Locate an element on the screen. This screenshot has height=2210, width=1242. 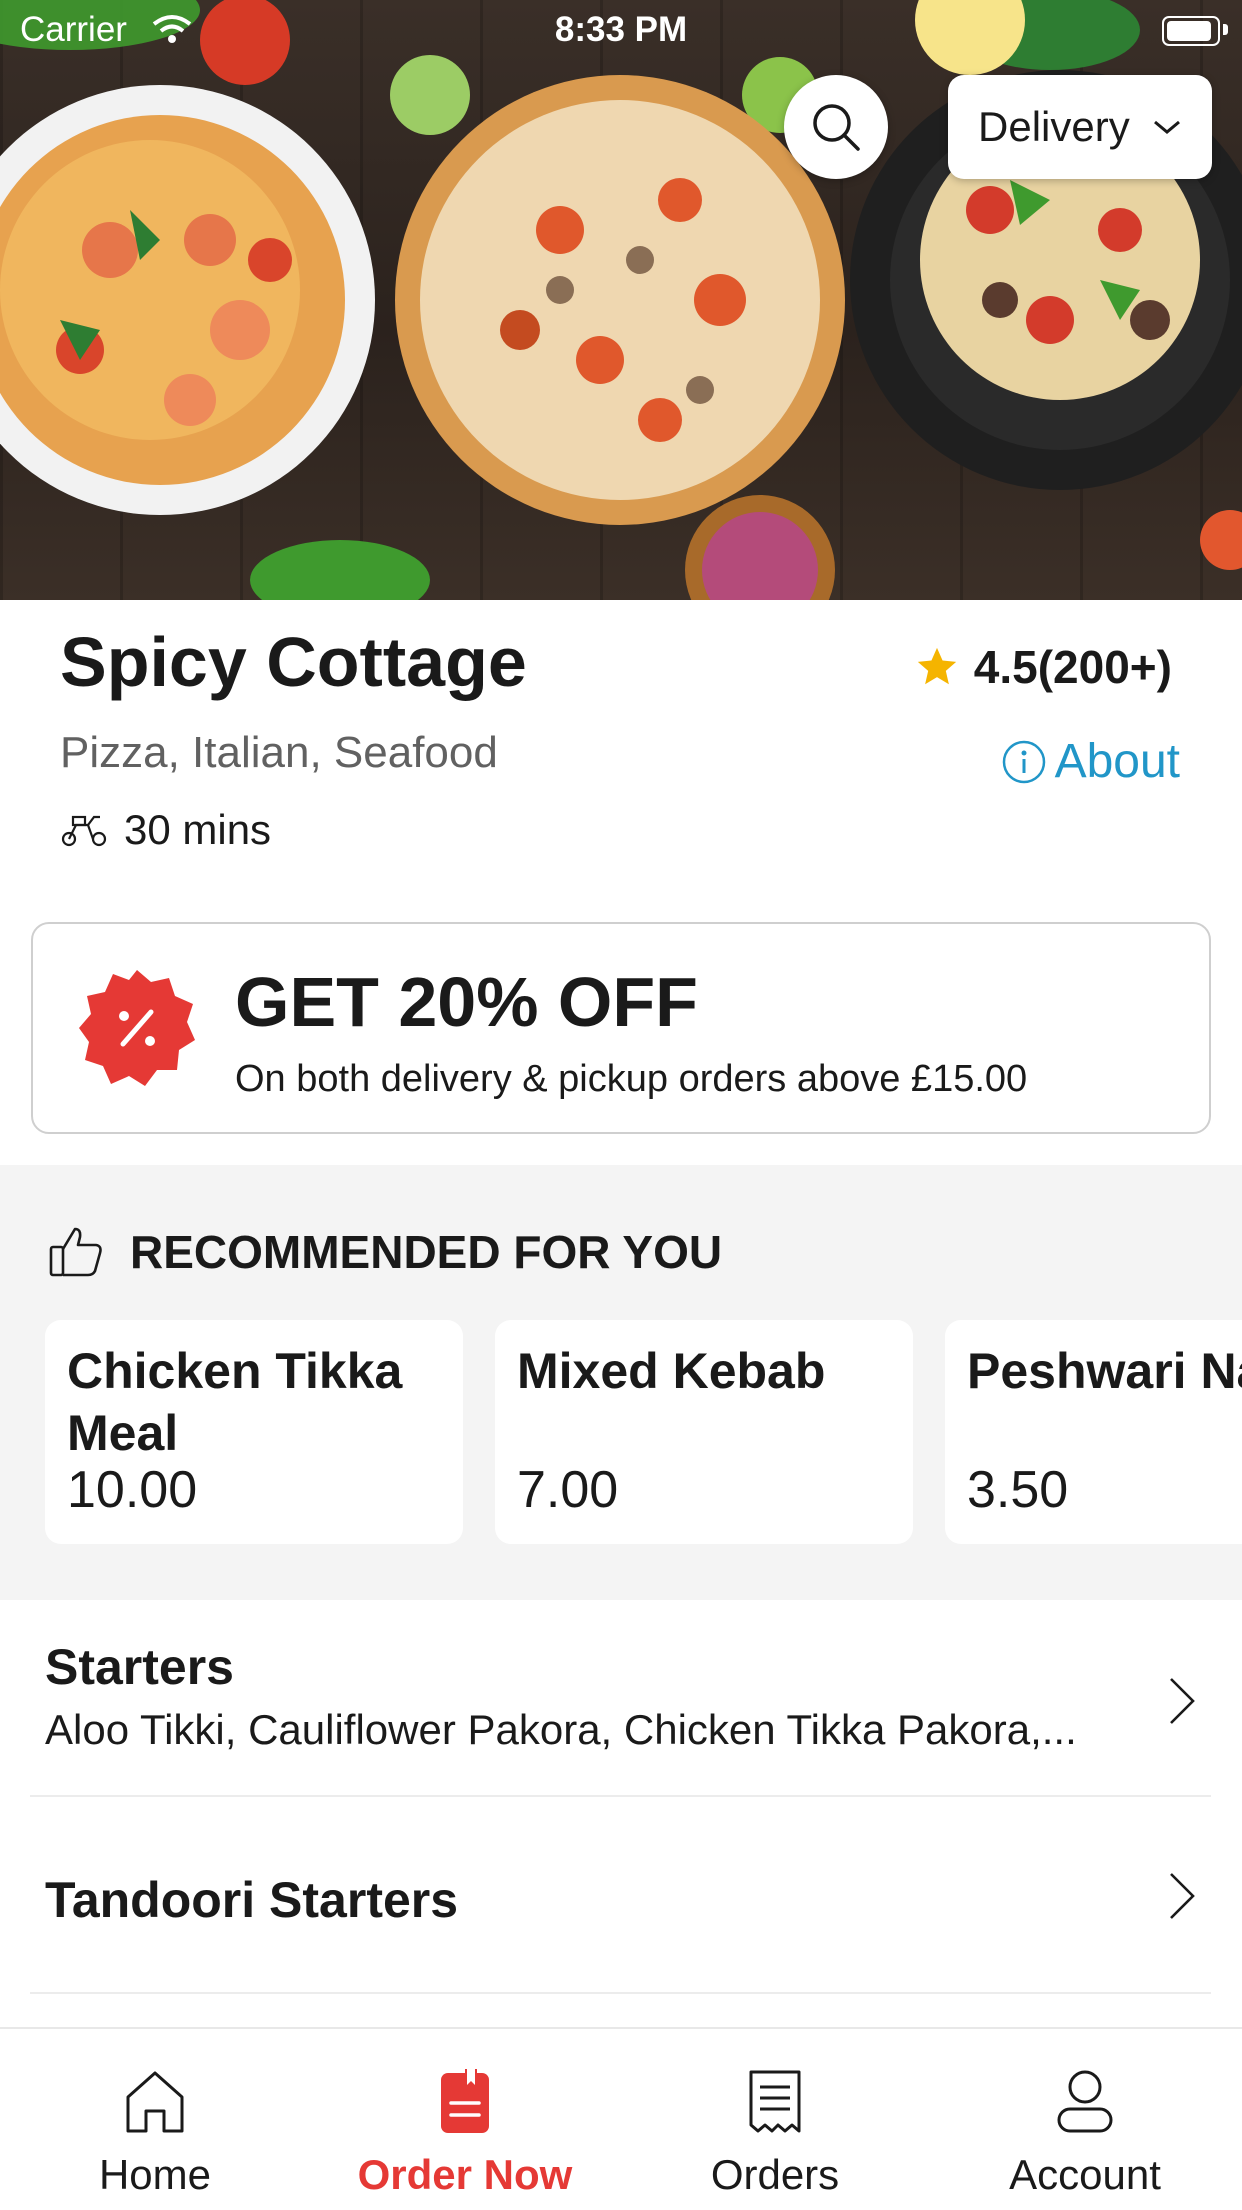
tab-label: Account is located at coordinates (1085, 2174).